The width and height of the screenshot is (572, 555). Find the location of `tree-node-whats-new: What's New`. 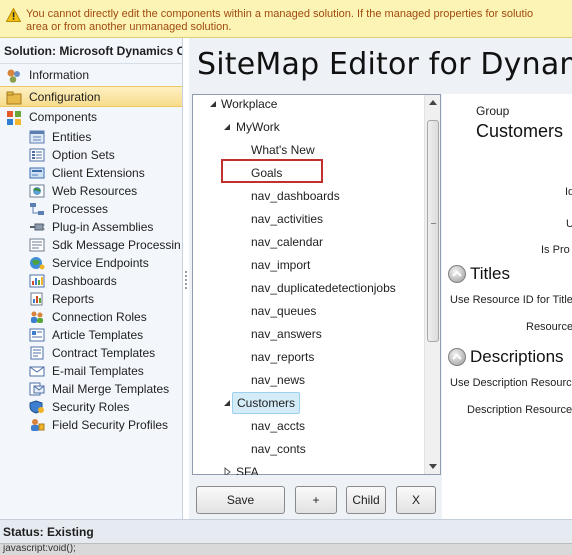

tree-node-whats-new: What's New is located at coordinates (308, 150).